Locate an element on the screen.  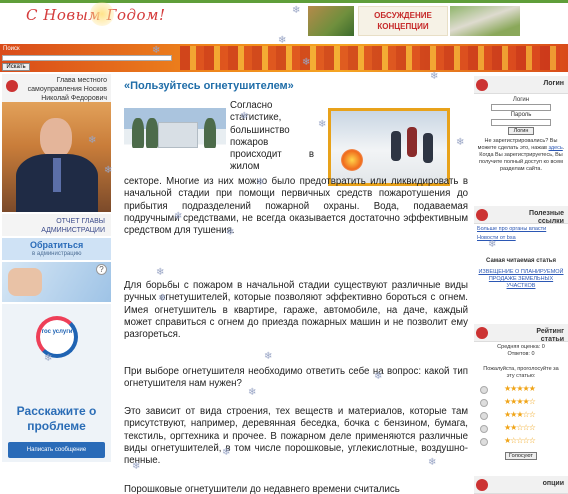
votes-count: Ответов: 0 is located at coordinates (521, 354).